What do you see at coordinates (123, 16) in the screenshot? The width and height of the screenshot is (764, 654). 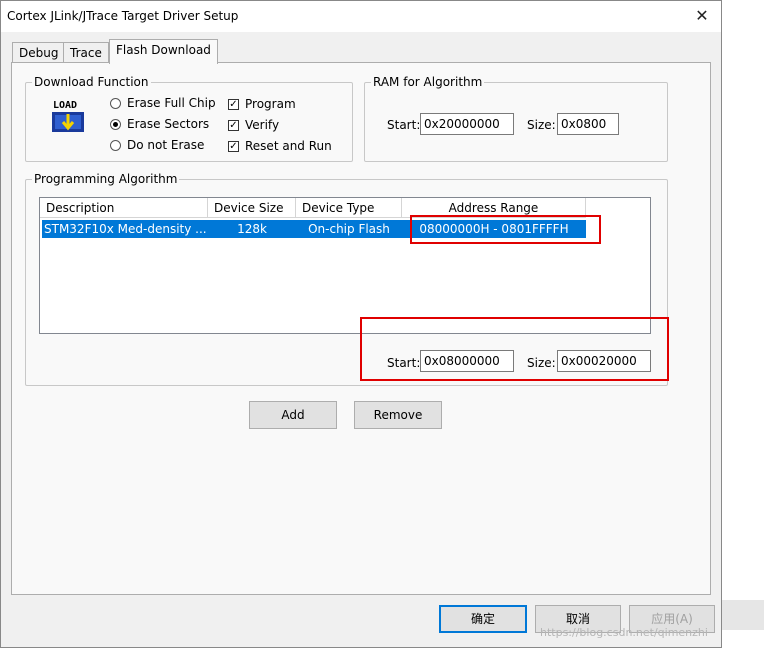 I see `window-title: Cortex JLink/JTrace Target Driver Setup` at bounding box center [123, 16].